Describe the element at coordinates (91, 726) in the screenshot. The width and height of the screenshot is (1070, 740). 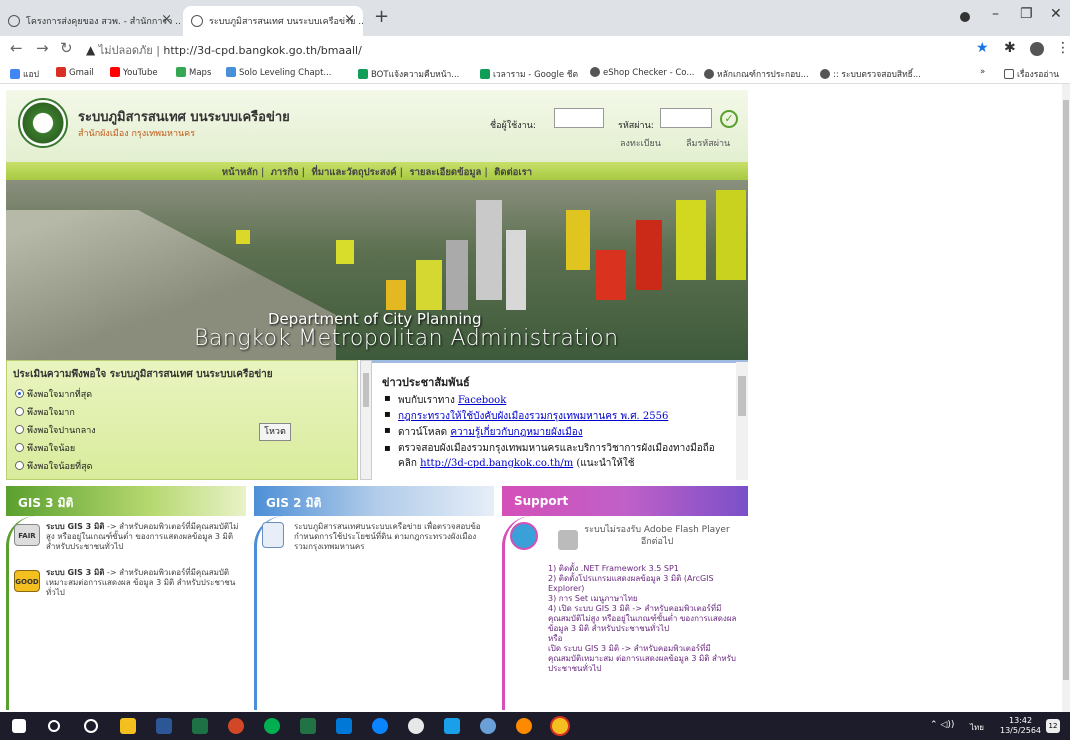
I see `cortana-icon` at that location.